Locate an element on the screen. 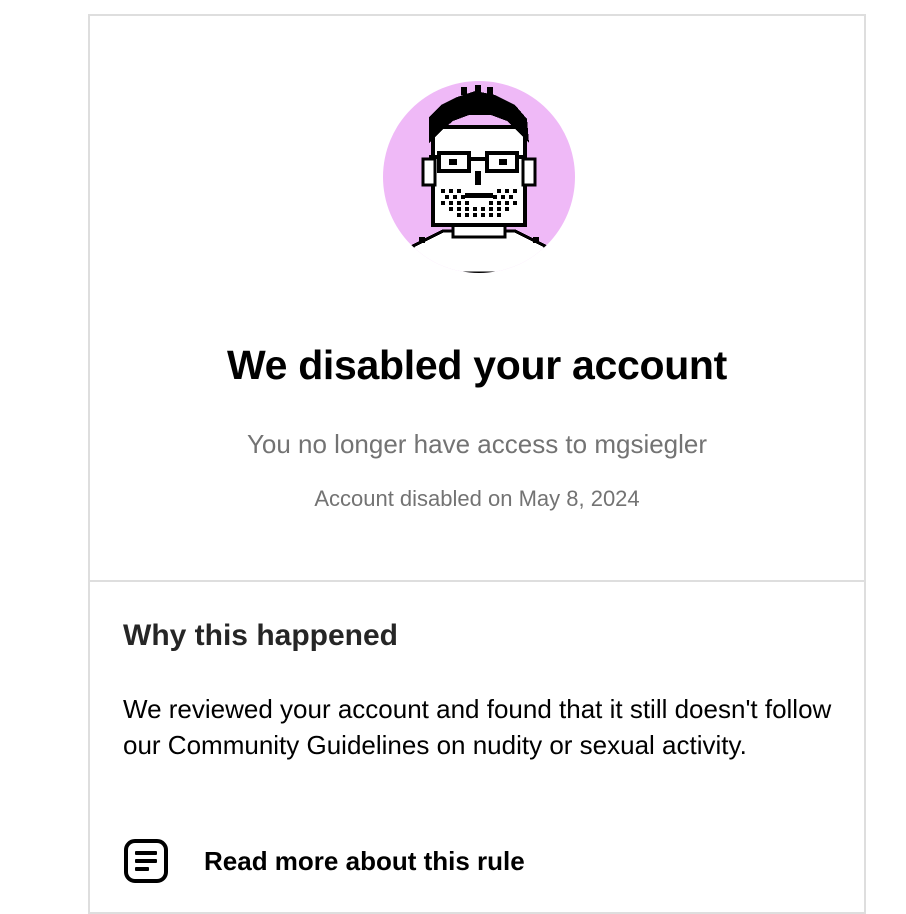 The height and width of the screenshot is (914, 906). avatar is located at coordinates (479, 177).